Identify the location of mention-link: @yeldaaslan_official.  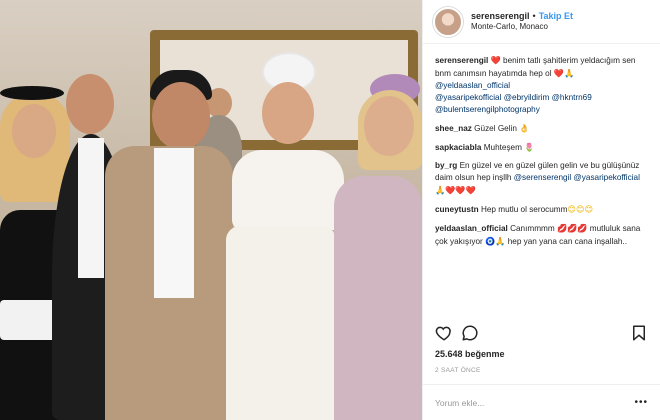
(472, 85).